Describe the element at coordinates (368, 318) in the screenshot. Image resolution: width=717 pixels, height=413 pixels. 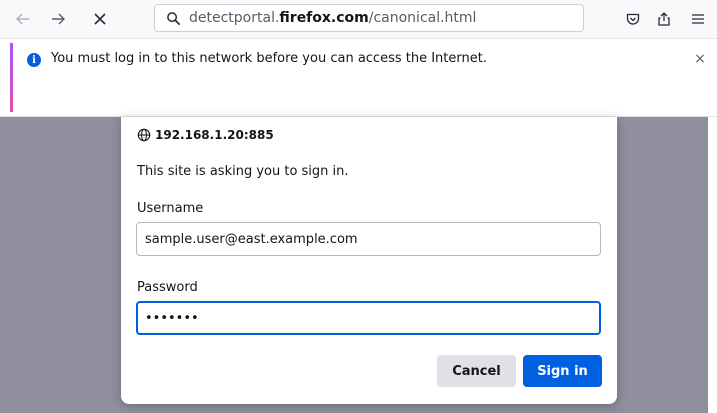
I see `password-field` at that location.